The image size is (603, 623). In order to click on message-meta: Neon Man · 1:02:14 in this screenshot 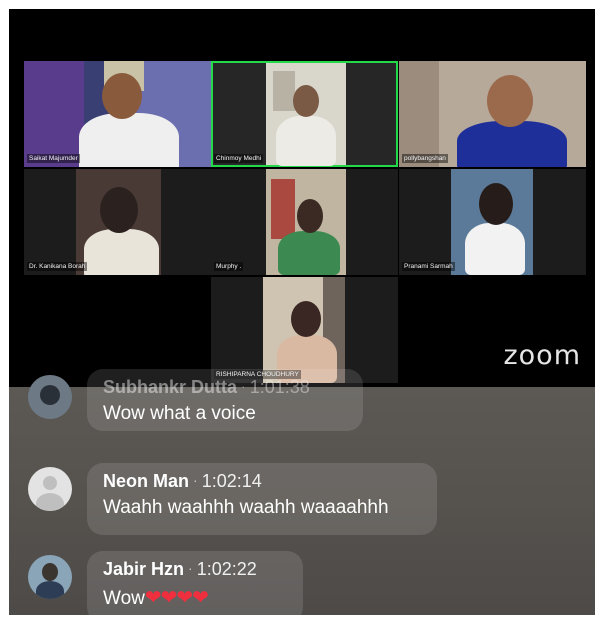, I will do `click(263, 481)`.